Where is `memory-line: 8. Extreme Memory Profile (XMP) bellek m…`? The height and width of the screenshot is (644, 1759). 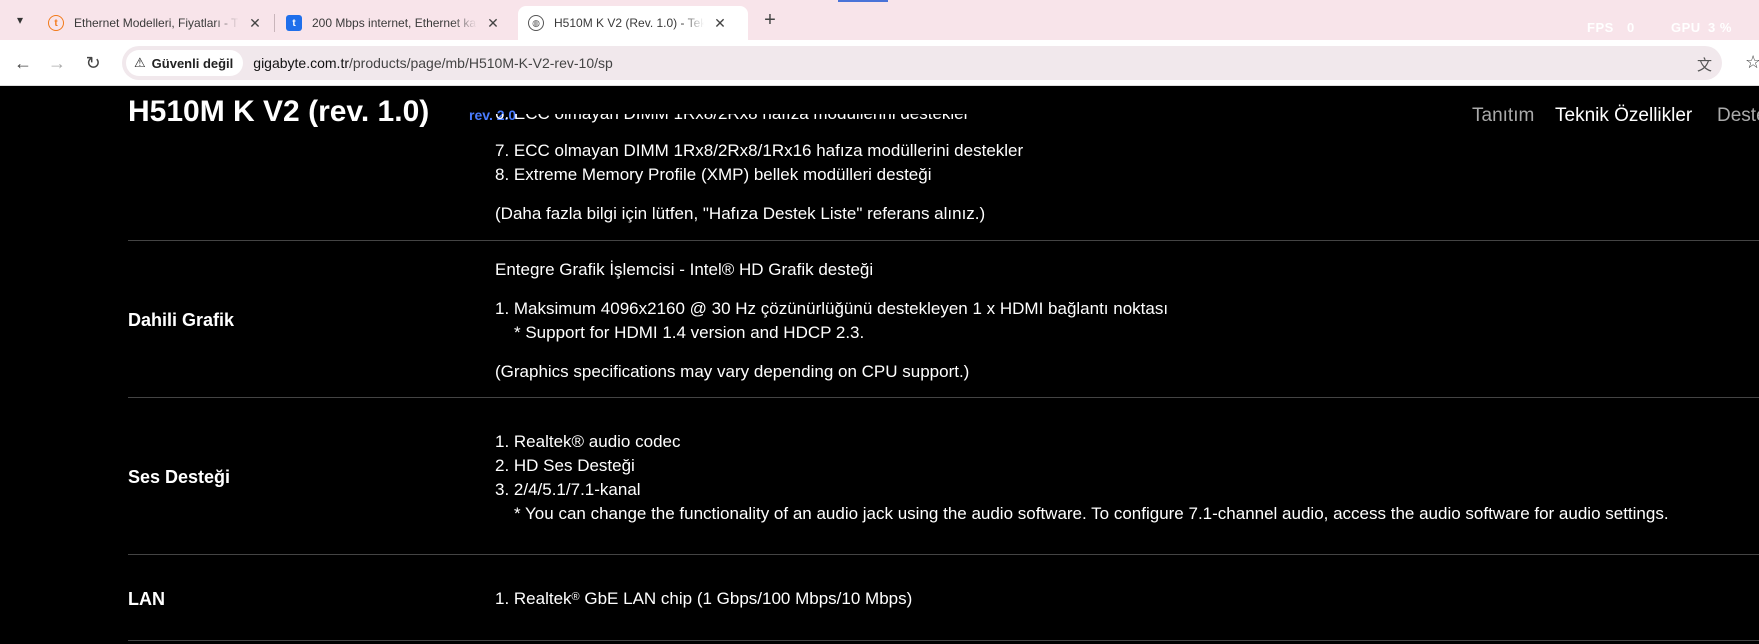 memory-line: 8. Extreme Memory Profile (XMP) bellek m… is located at coordinates (713, 174).